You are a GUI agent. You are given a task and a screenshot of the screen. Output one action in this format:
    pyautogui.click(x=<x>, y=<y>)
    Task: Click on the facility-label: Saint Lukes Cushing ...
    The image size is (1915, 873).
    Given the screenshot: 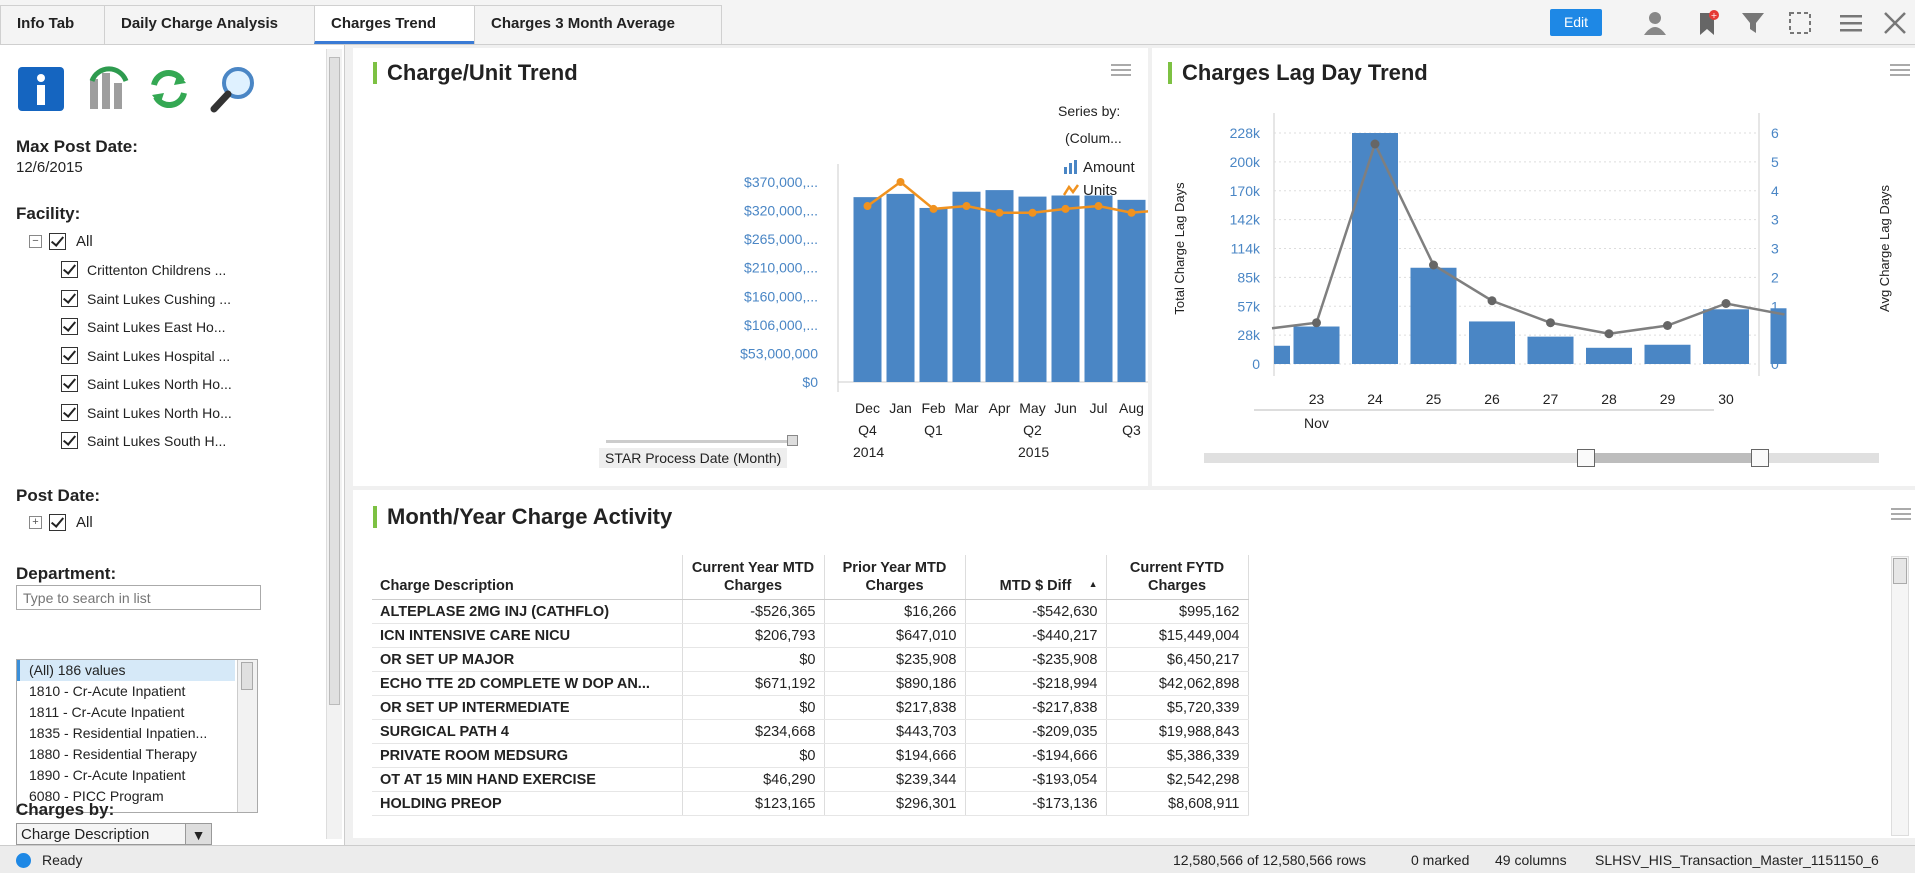 What is the action you would take?
    pyautogui.click(x=159, y=299)
    